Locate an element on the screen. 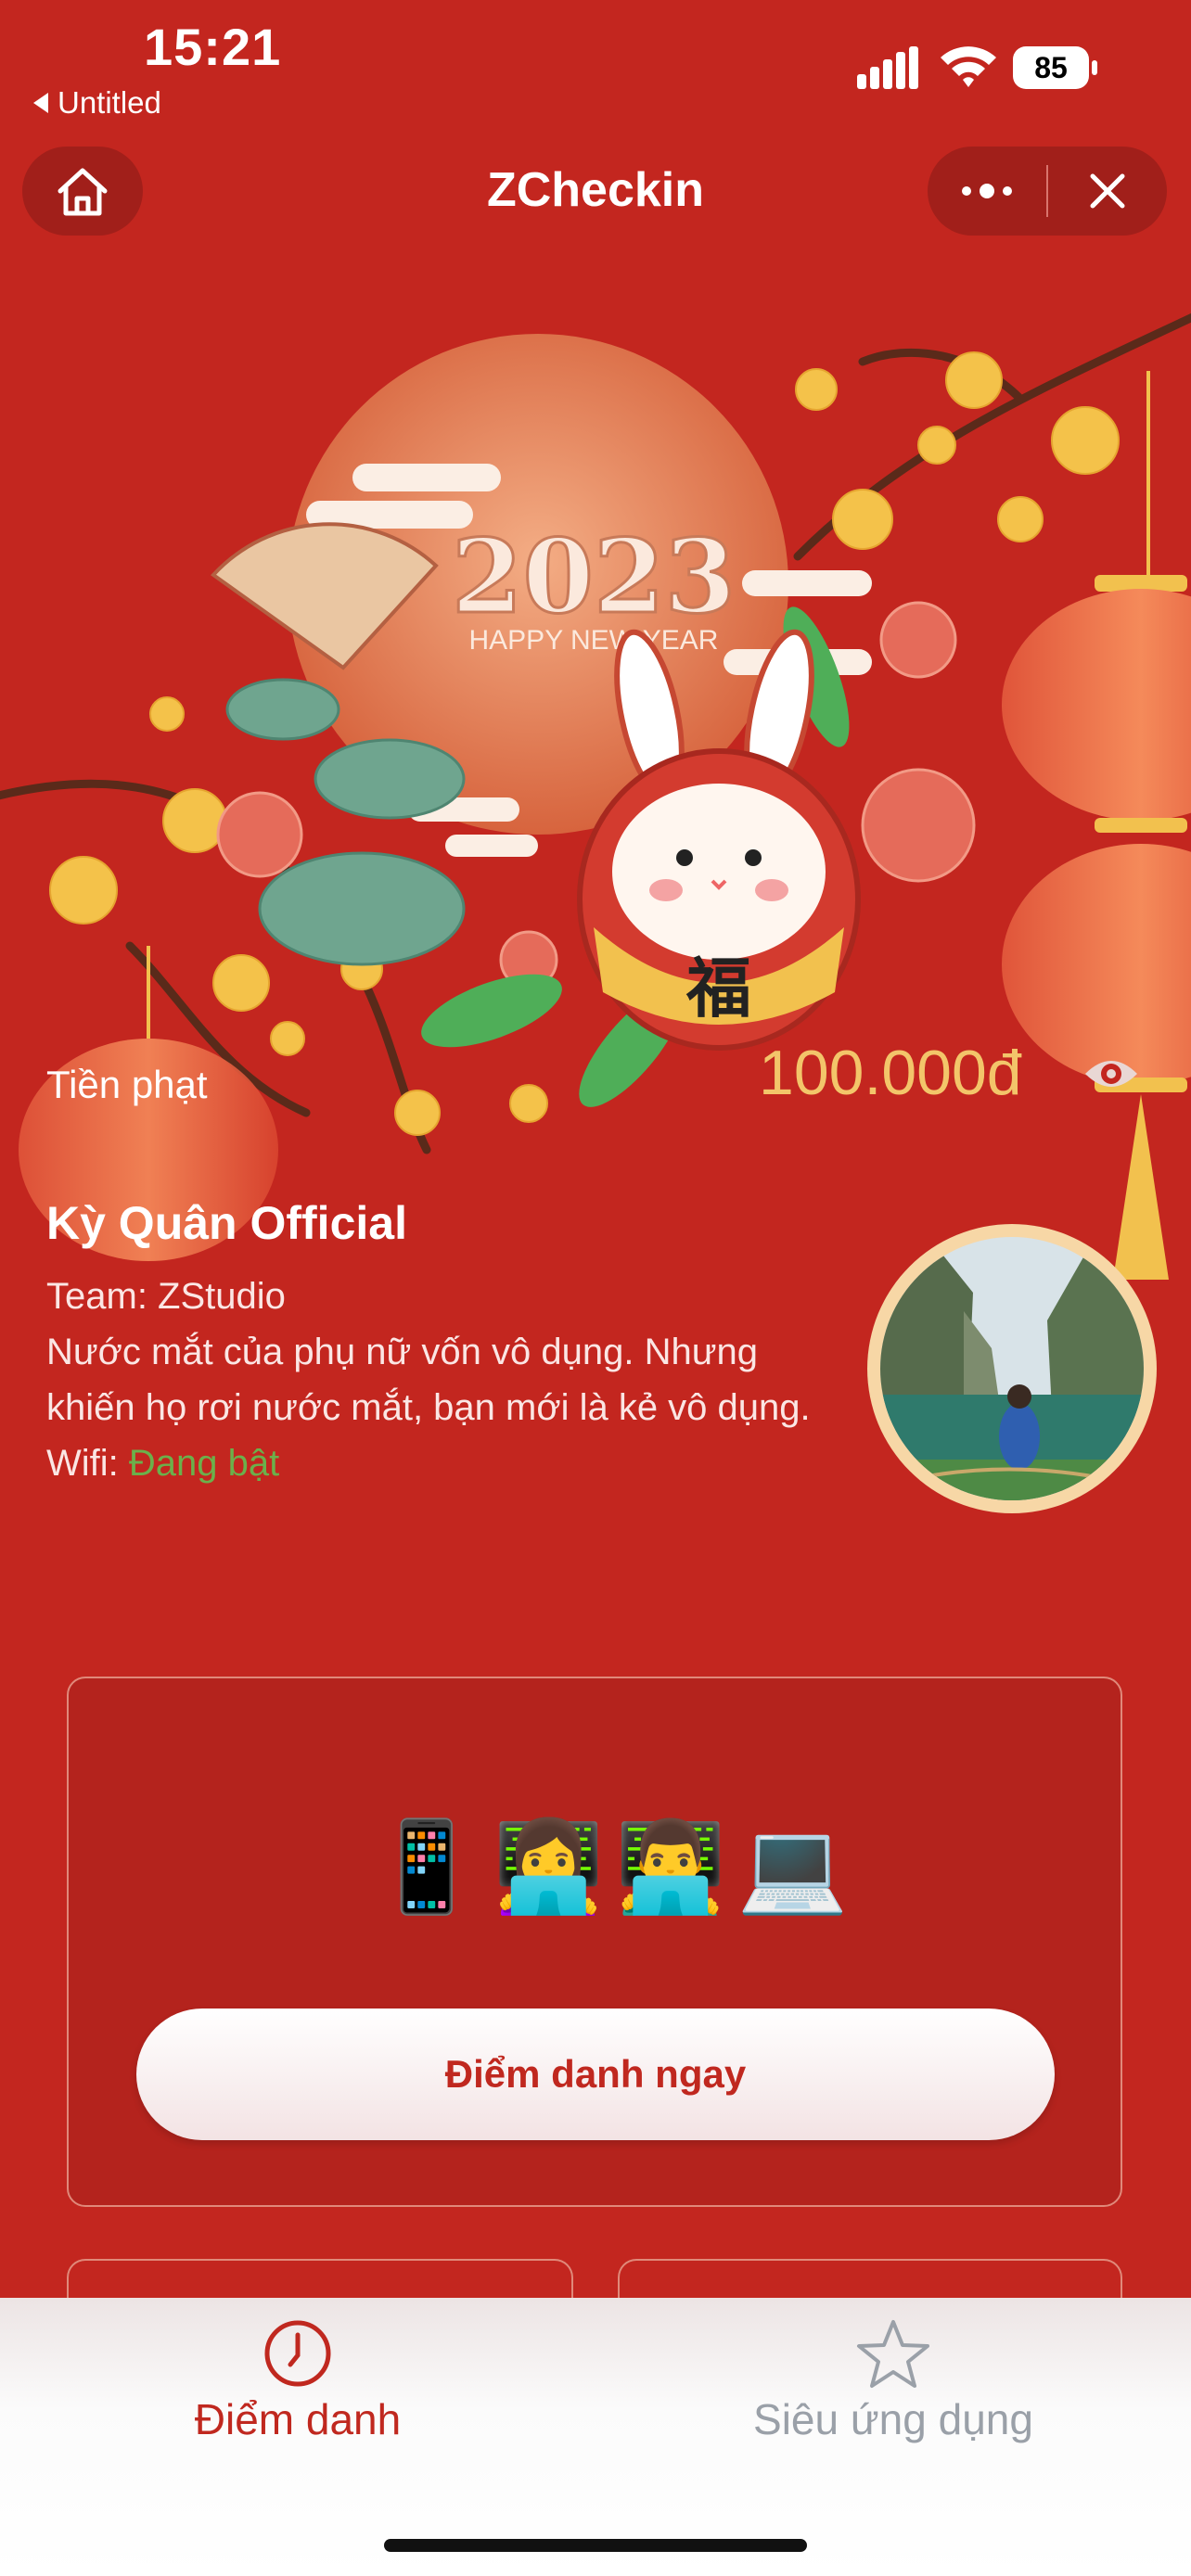  banner-greeting: HAPPY NEW YEAR is located at coordinates (594, 640).